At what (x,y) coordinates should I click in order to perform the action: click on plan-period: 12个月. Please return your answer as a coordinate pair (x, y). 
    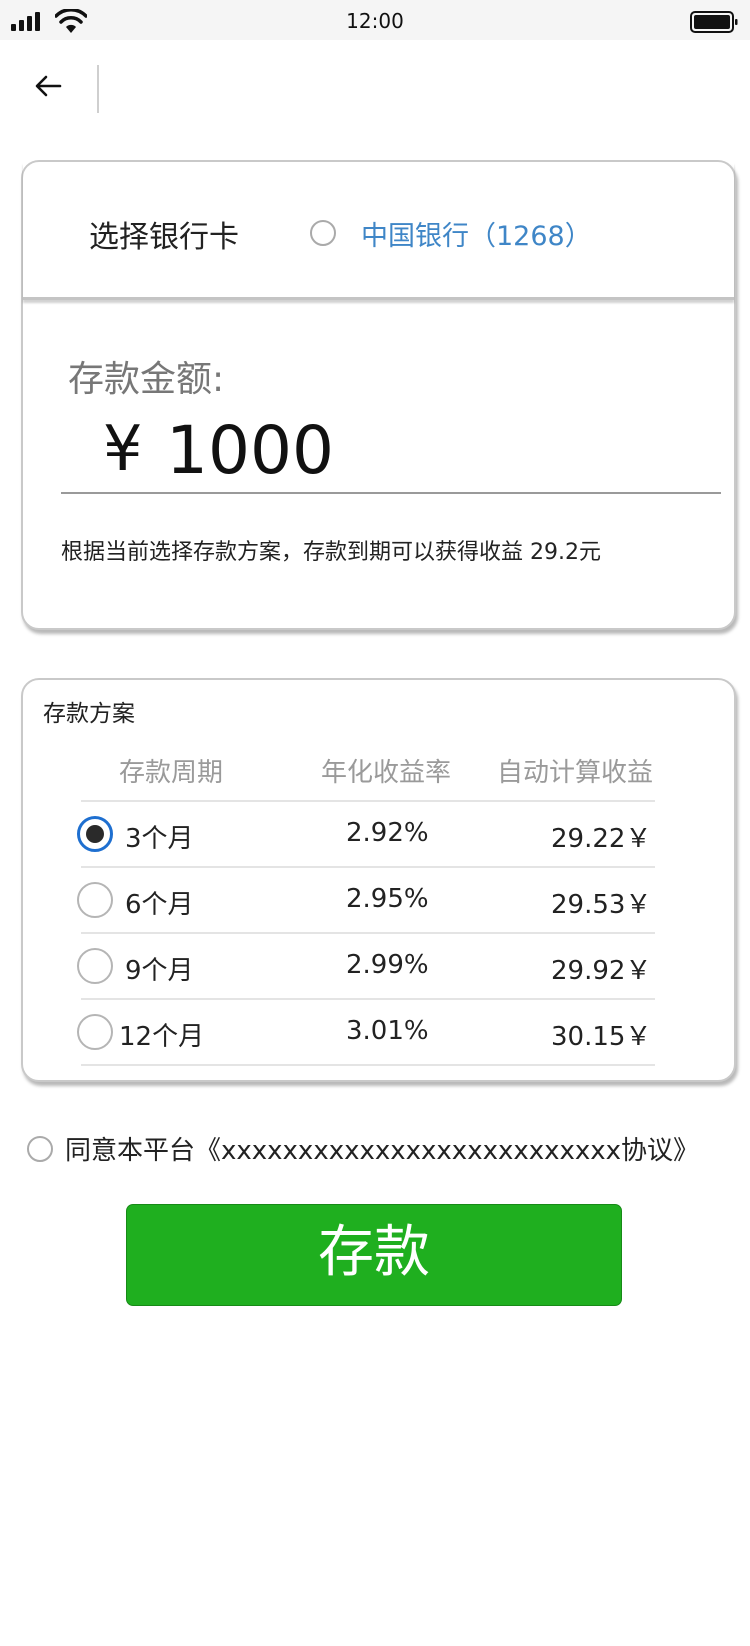
    Looking at the image, I should click on (162, 1037).